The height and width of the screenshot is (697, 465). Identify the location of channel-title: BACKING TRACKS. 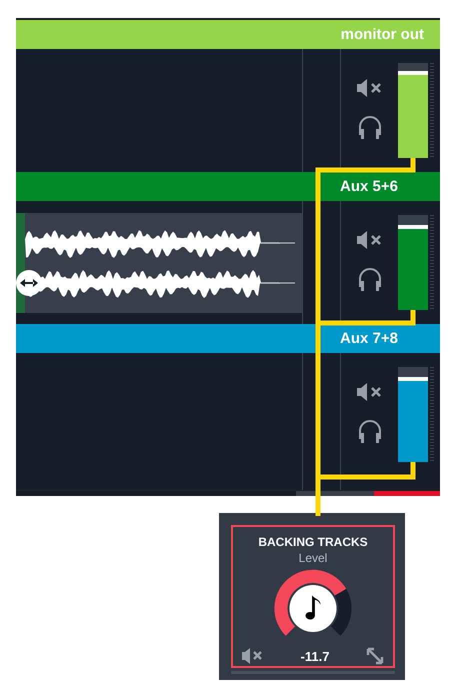
(313, 542).